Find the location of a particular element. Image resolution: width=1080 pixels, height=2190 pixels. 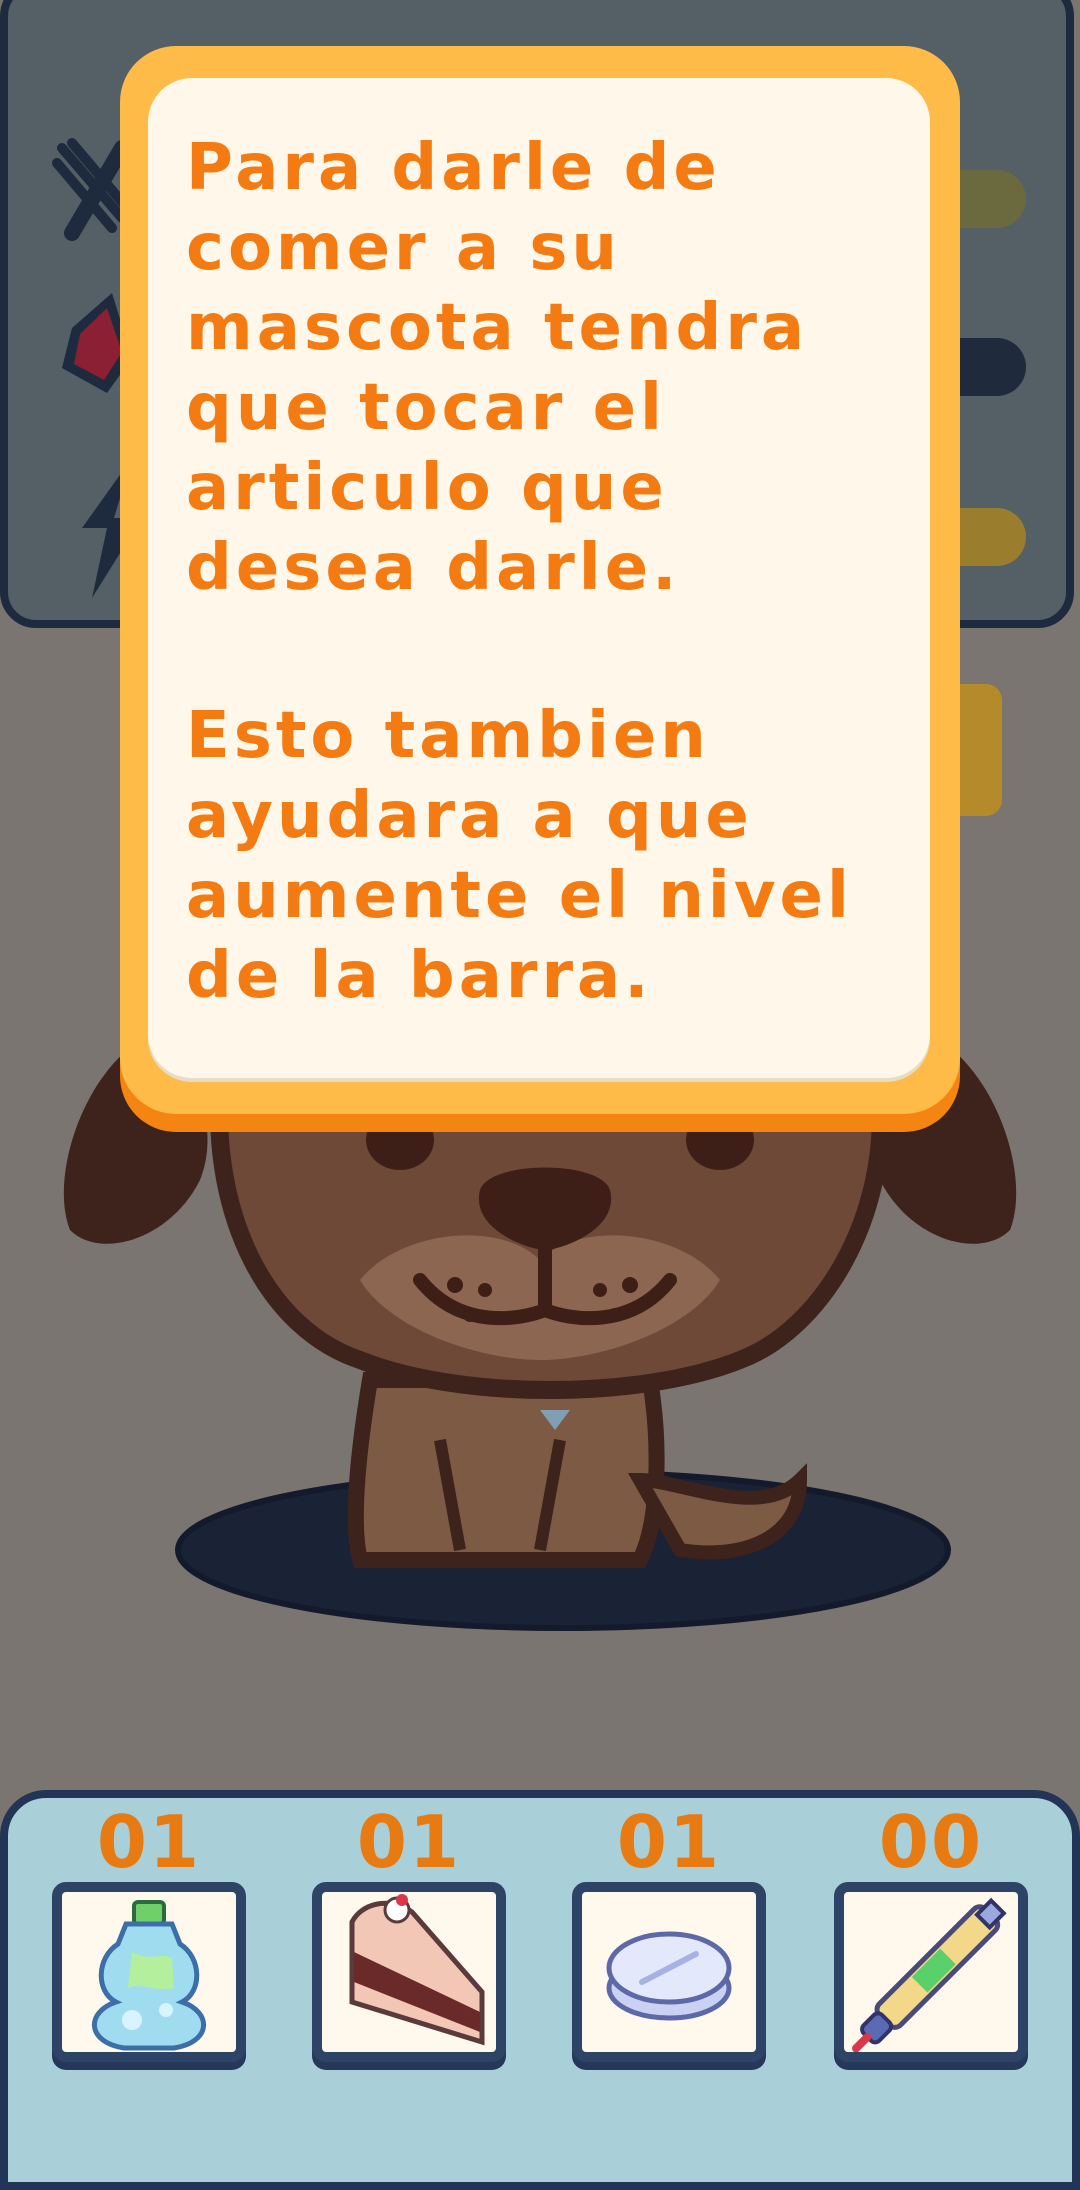

inventory-slot-syringe is located at coordinates (931, 1972).